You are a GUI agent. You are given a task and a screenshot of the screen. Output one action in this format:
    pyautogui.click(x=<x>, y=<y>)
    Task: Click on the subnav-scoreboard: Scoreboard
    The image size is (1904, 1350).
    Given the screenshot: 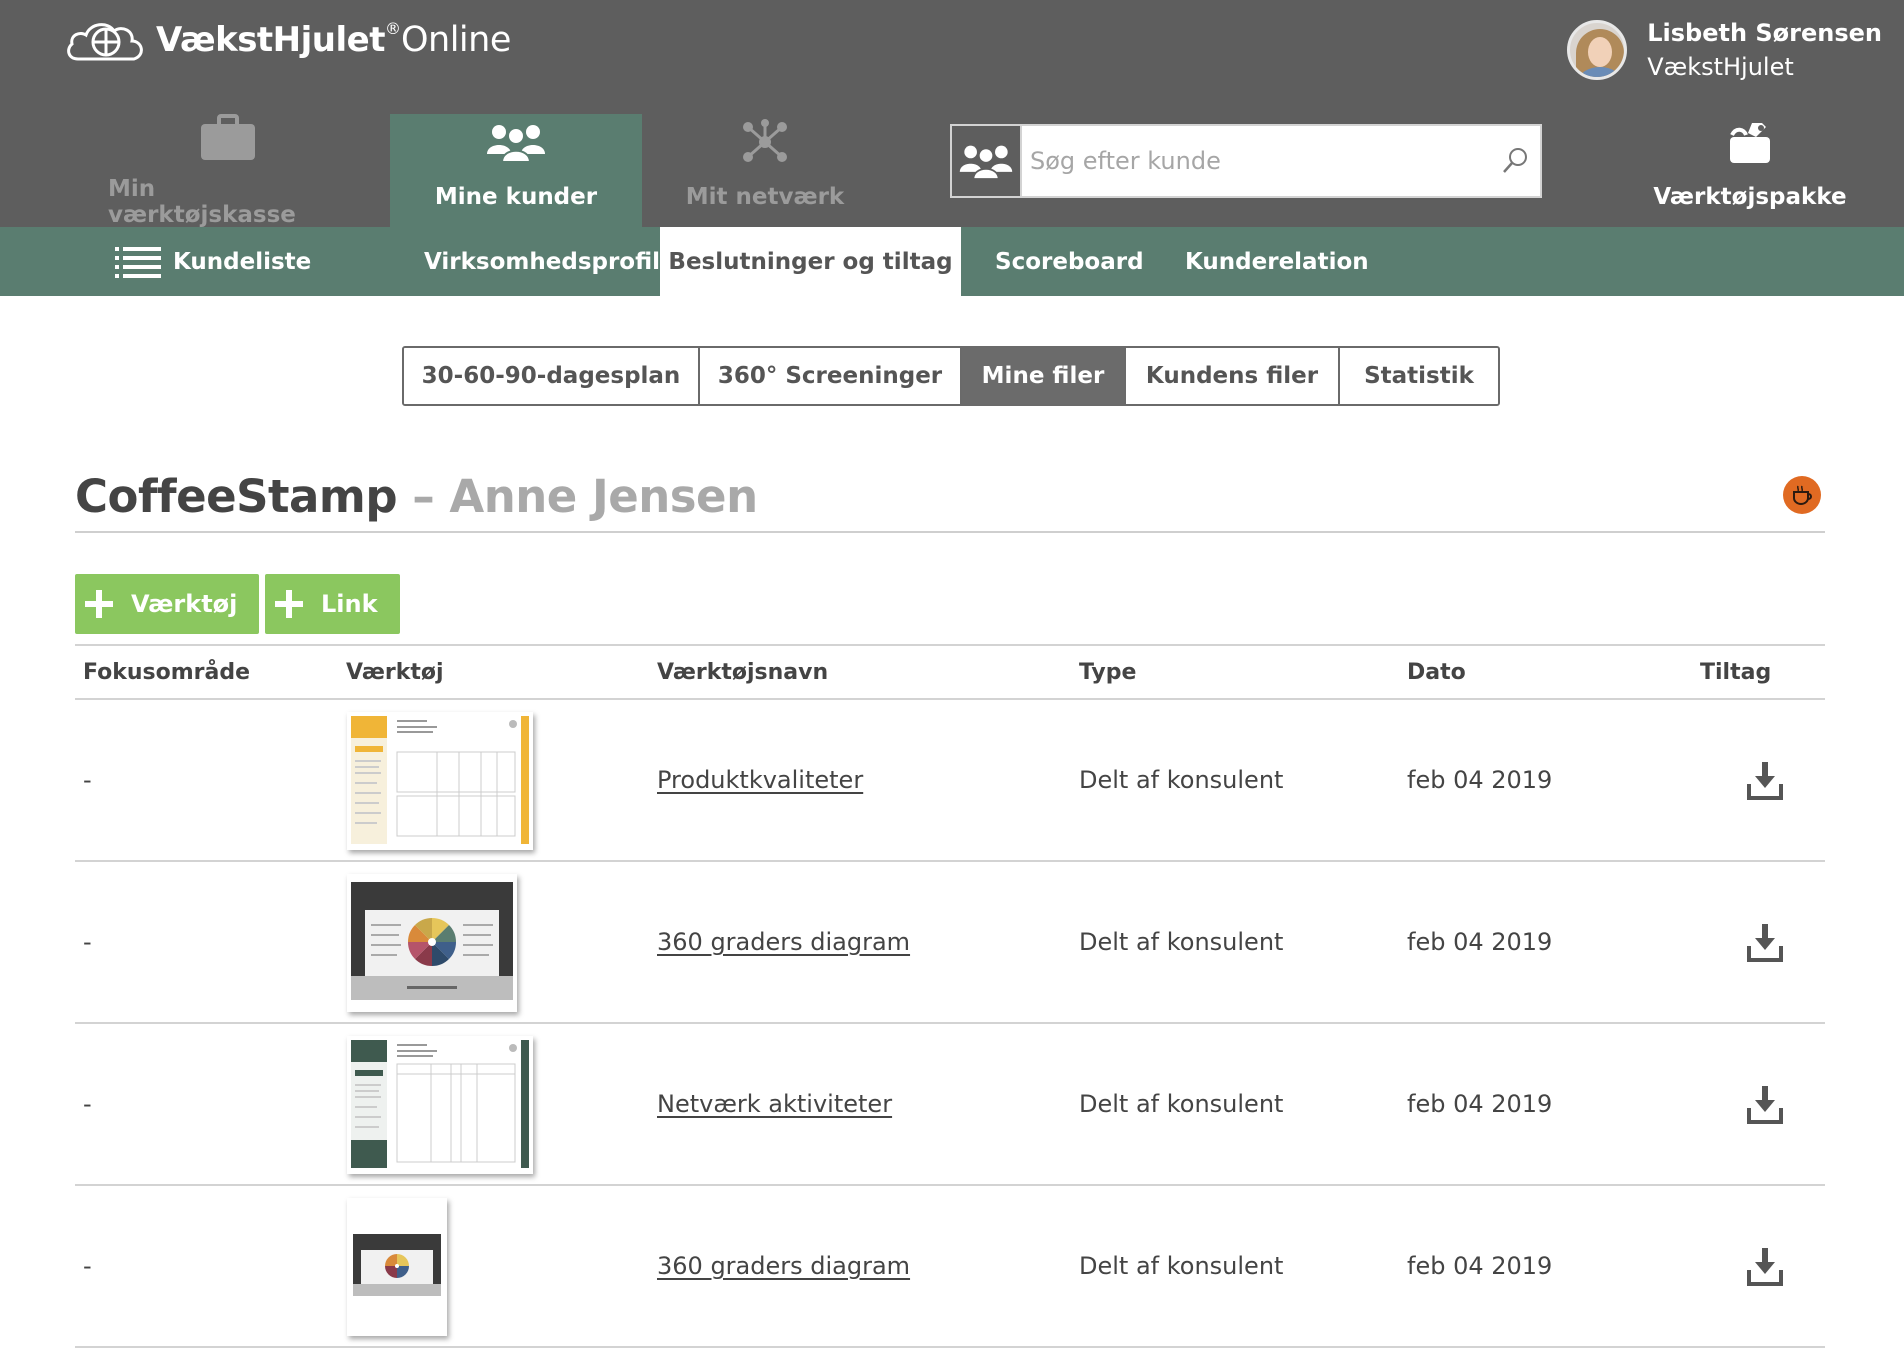 What is the action you would take?
    pyautogui.click(x=1069, y=261)
    